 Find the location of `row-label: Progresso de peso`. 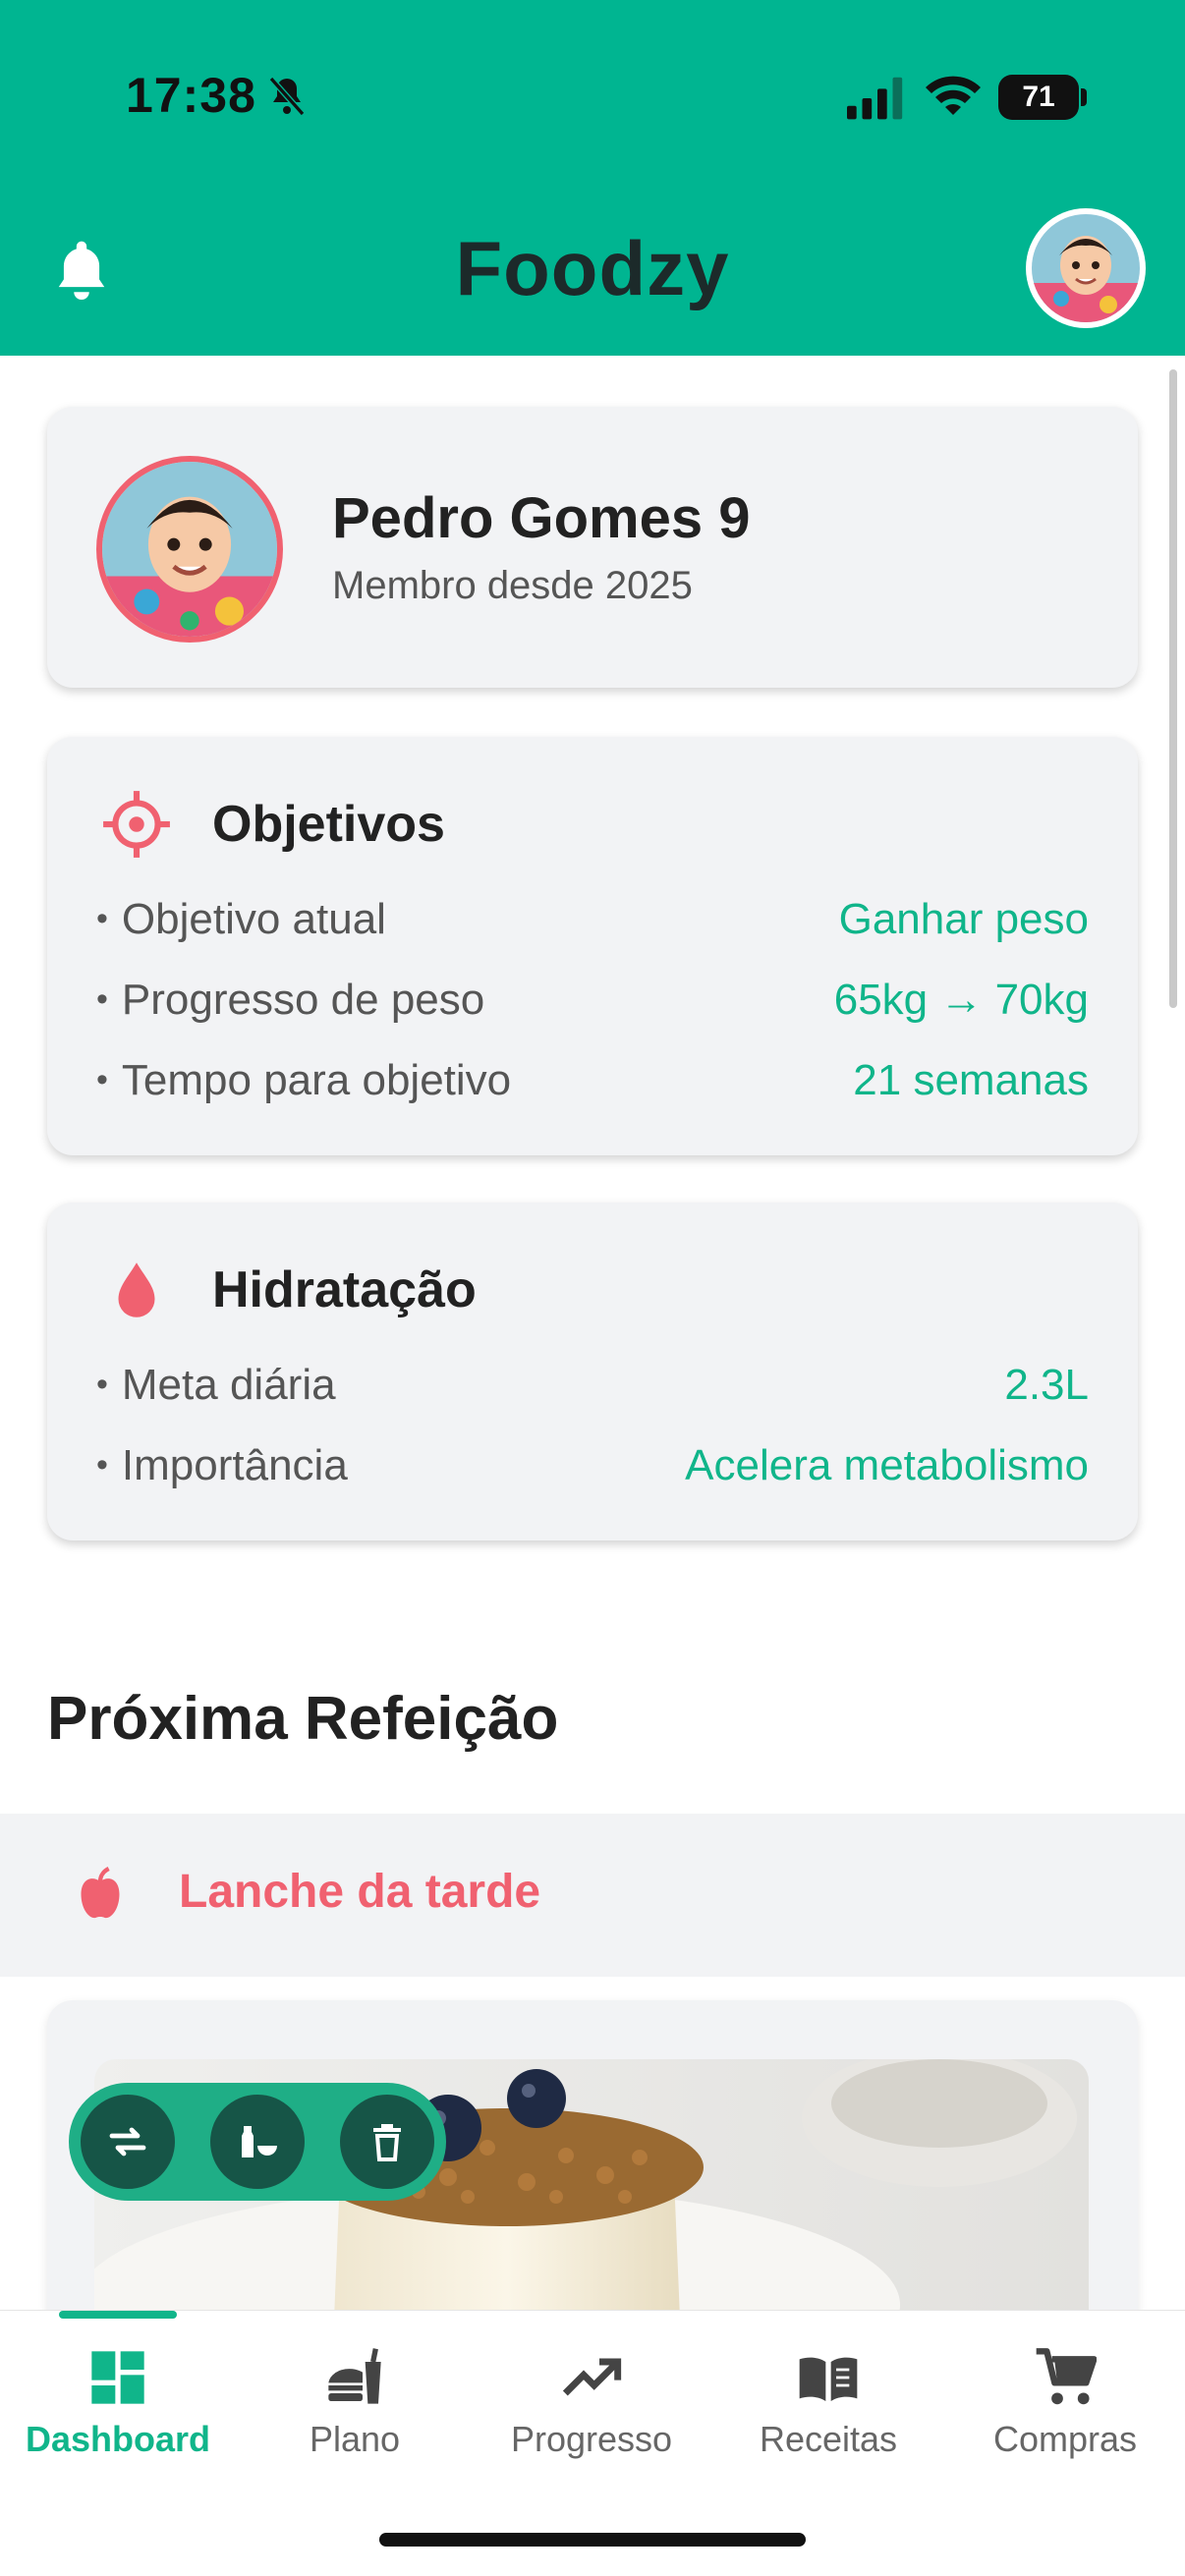

row-label: Progresso de peso is located at coordinates (290, 1000).